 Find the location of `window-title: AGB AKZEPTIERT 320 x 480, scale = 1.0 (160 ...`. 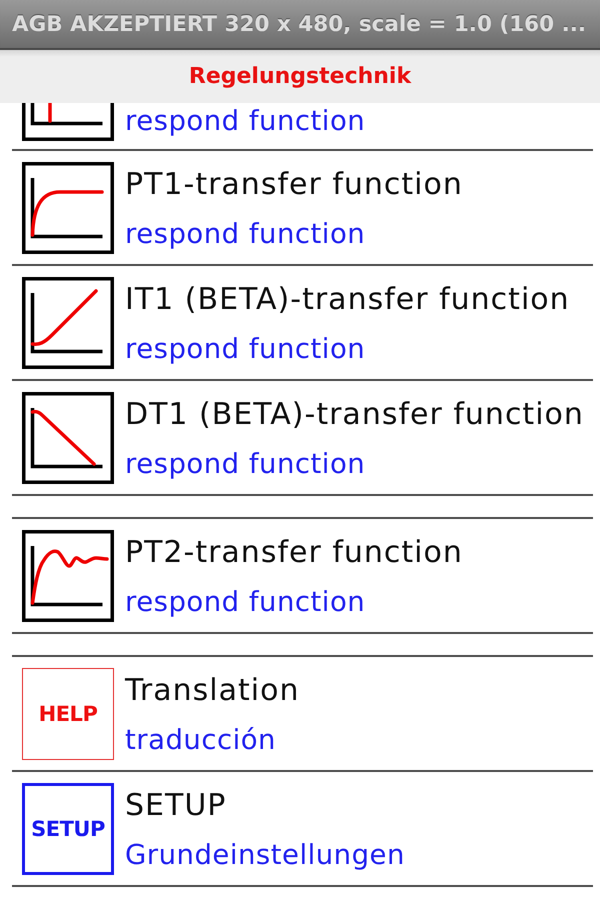

window-title: AGB AKZEPTIERT 320 x 480, scale = 1.0 (160 ... is located at coordinates (299, 24).